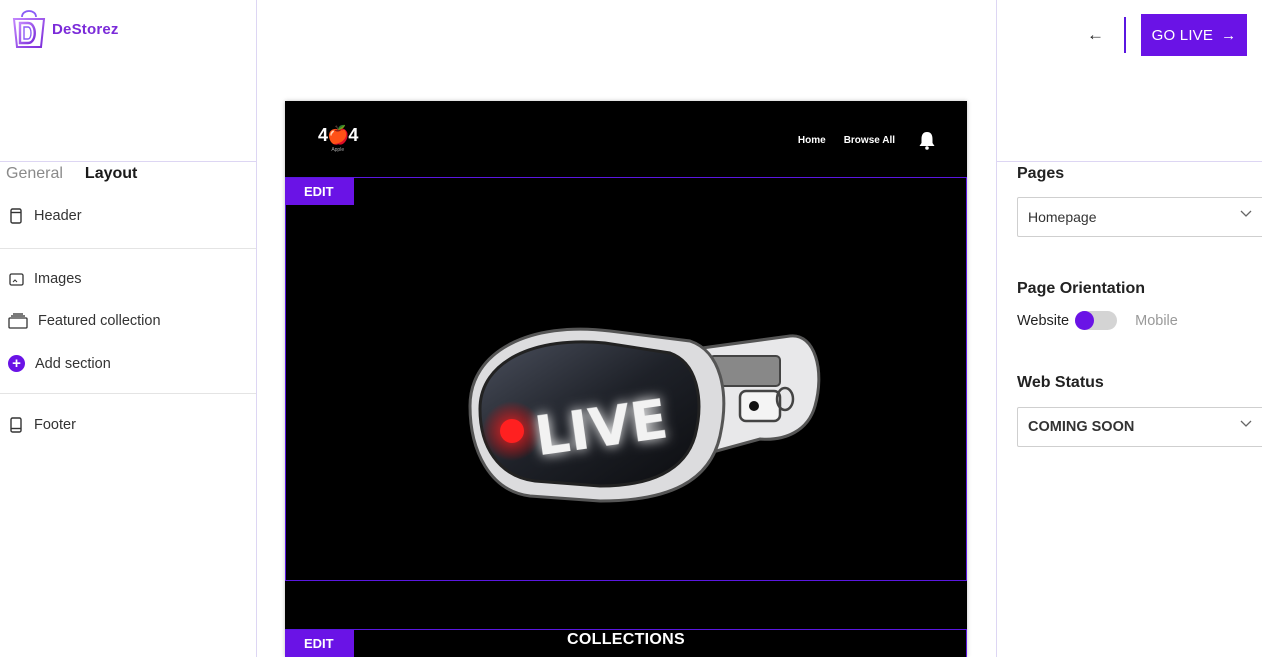  Describe the element at coordinates (1139, 427) in the screenshot. I see `web-status-select: COMING SOON` at that location.